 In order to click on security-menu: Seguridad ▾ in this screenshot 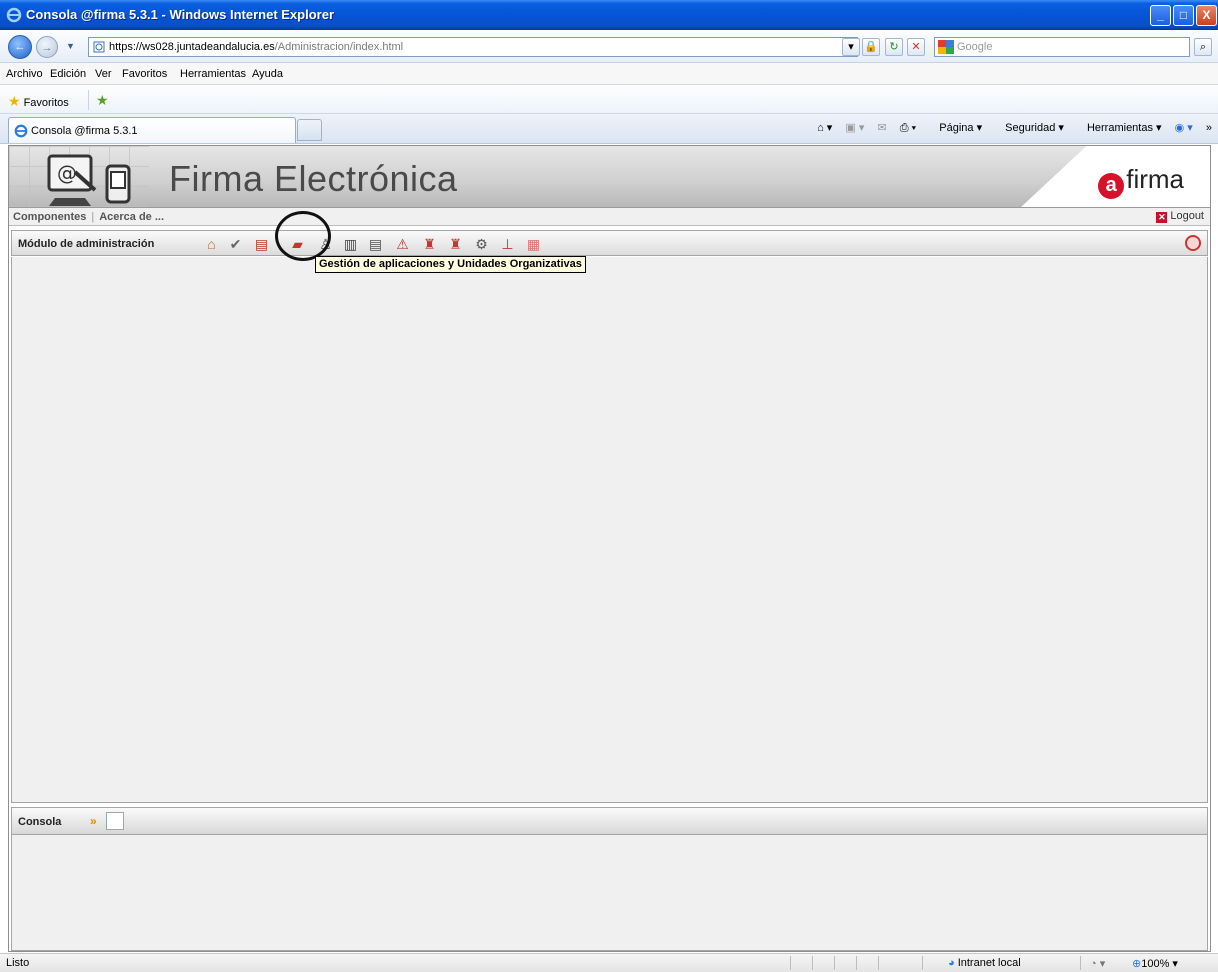, I will do `click(1029, 128)`.